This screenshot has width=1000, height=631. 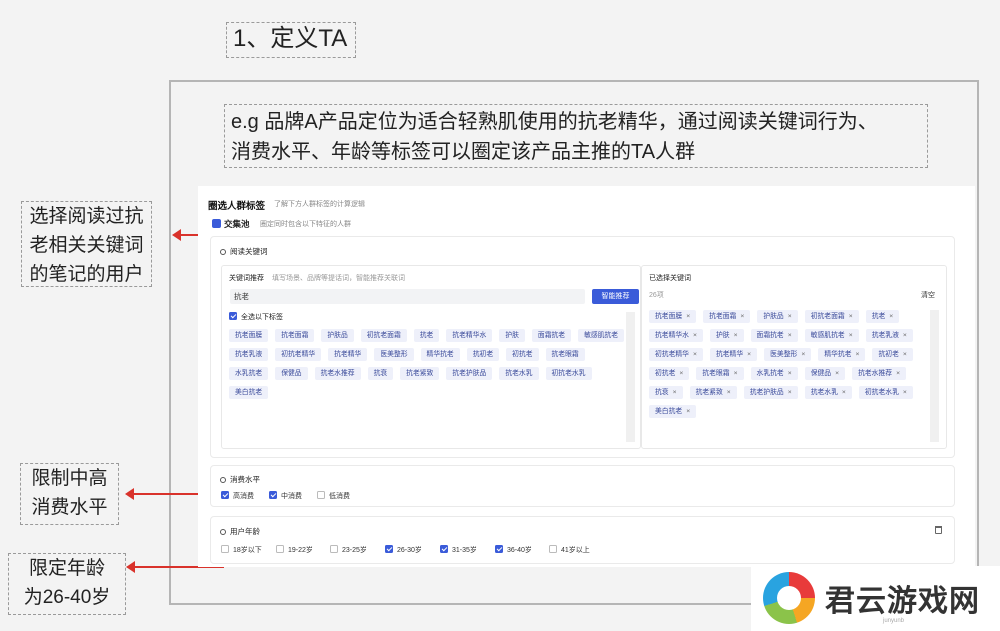 I want to click on selected-keyword-tag: 敏感肌抗老 ×, so click(x=831, y=335).